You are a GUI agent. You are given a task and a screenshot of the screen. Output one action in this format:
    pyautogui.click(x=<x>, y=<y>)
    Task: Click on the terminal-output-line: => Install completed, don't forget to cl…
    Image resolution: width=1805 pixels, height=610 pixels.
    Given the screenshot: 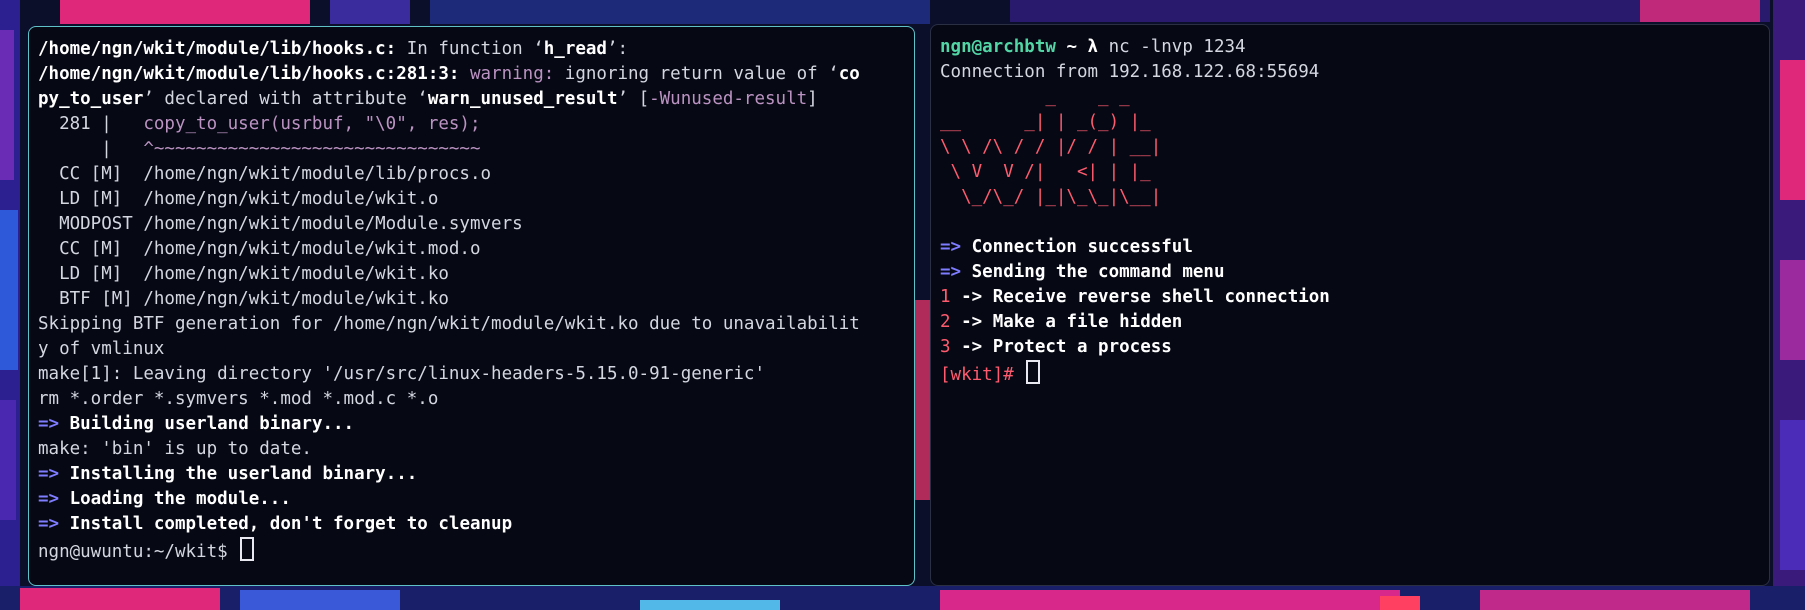 What is the action you would take?
    pyautogui.click(x=471, y=524)
    